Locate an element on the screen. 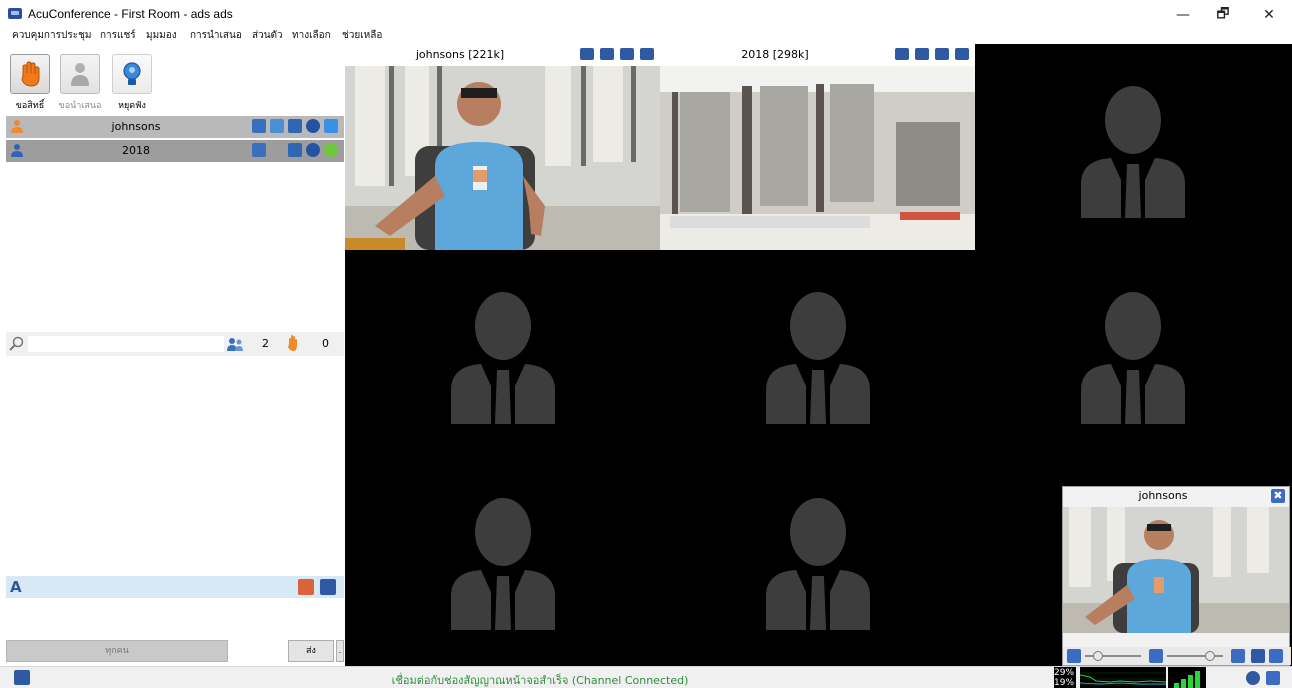 The height and width of the screenshot is (688, 1292). info-icon is located at coordinates (1253, 678).